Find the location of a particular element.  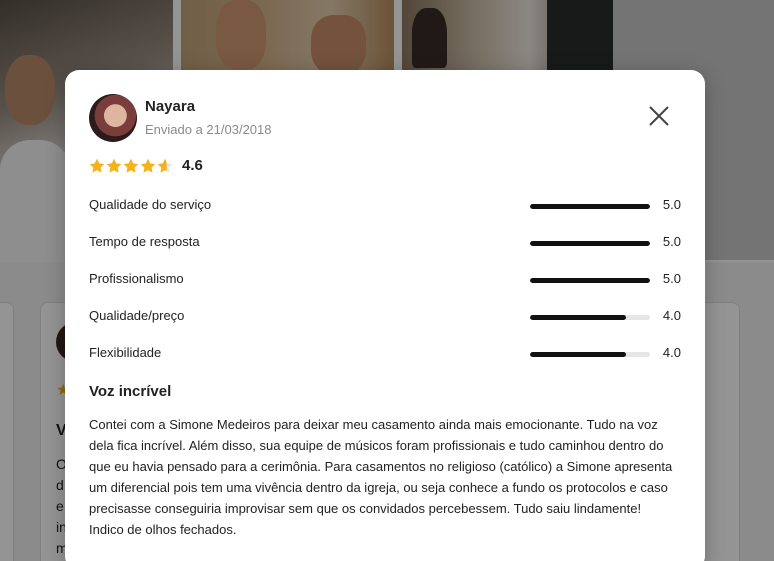

star-rating is located at coordinates (131, 166).